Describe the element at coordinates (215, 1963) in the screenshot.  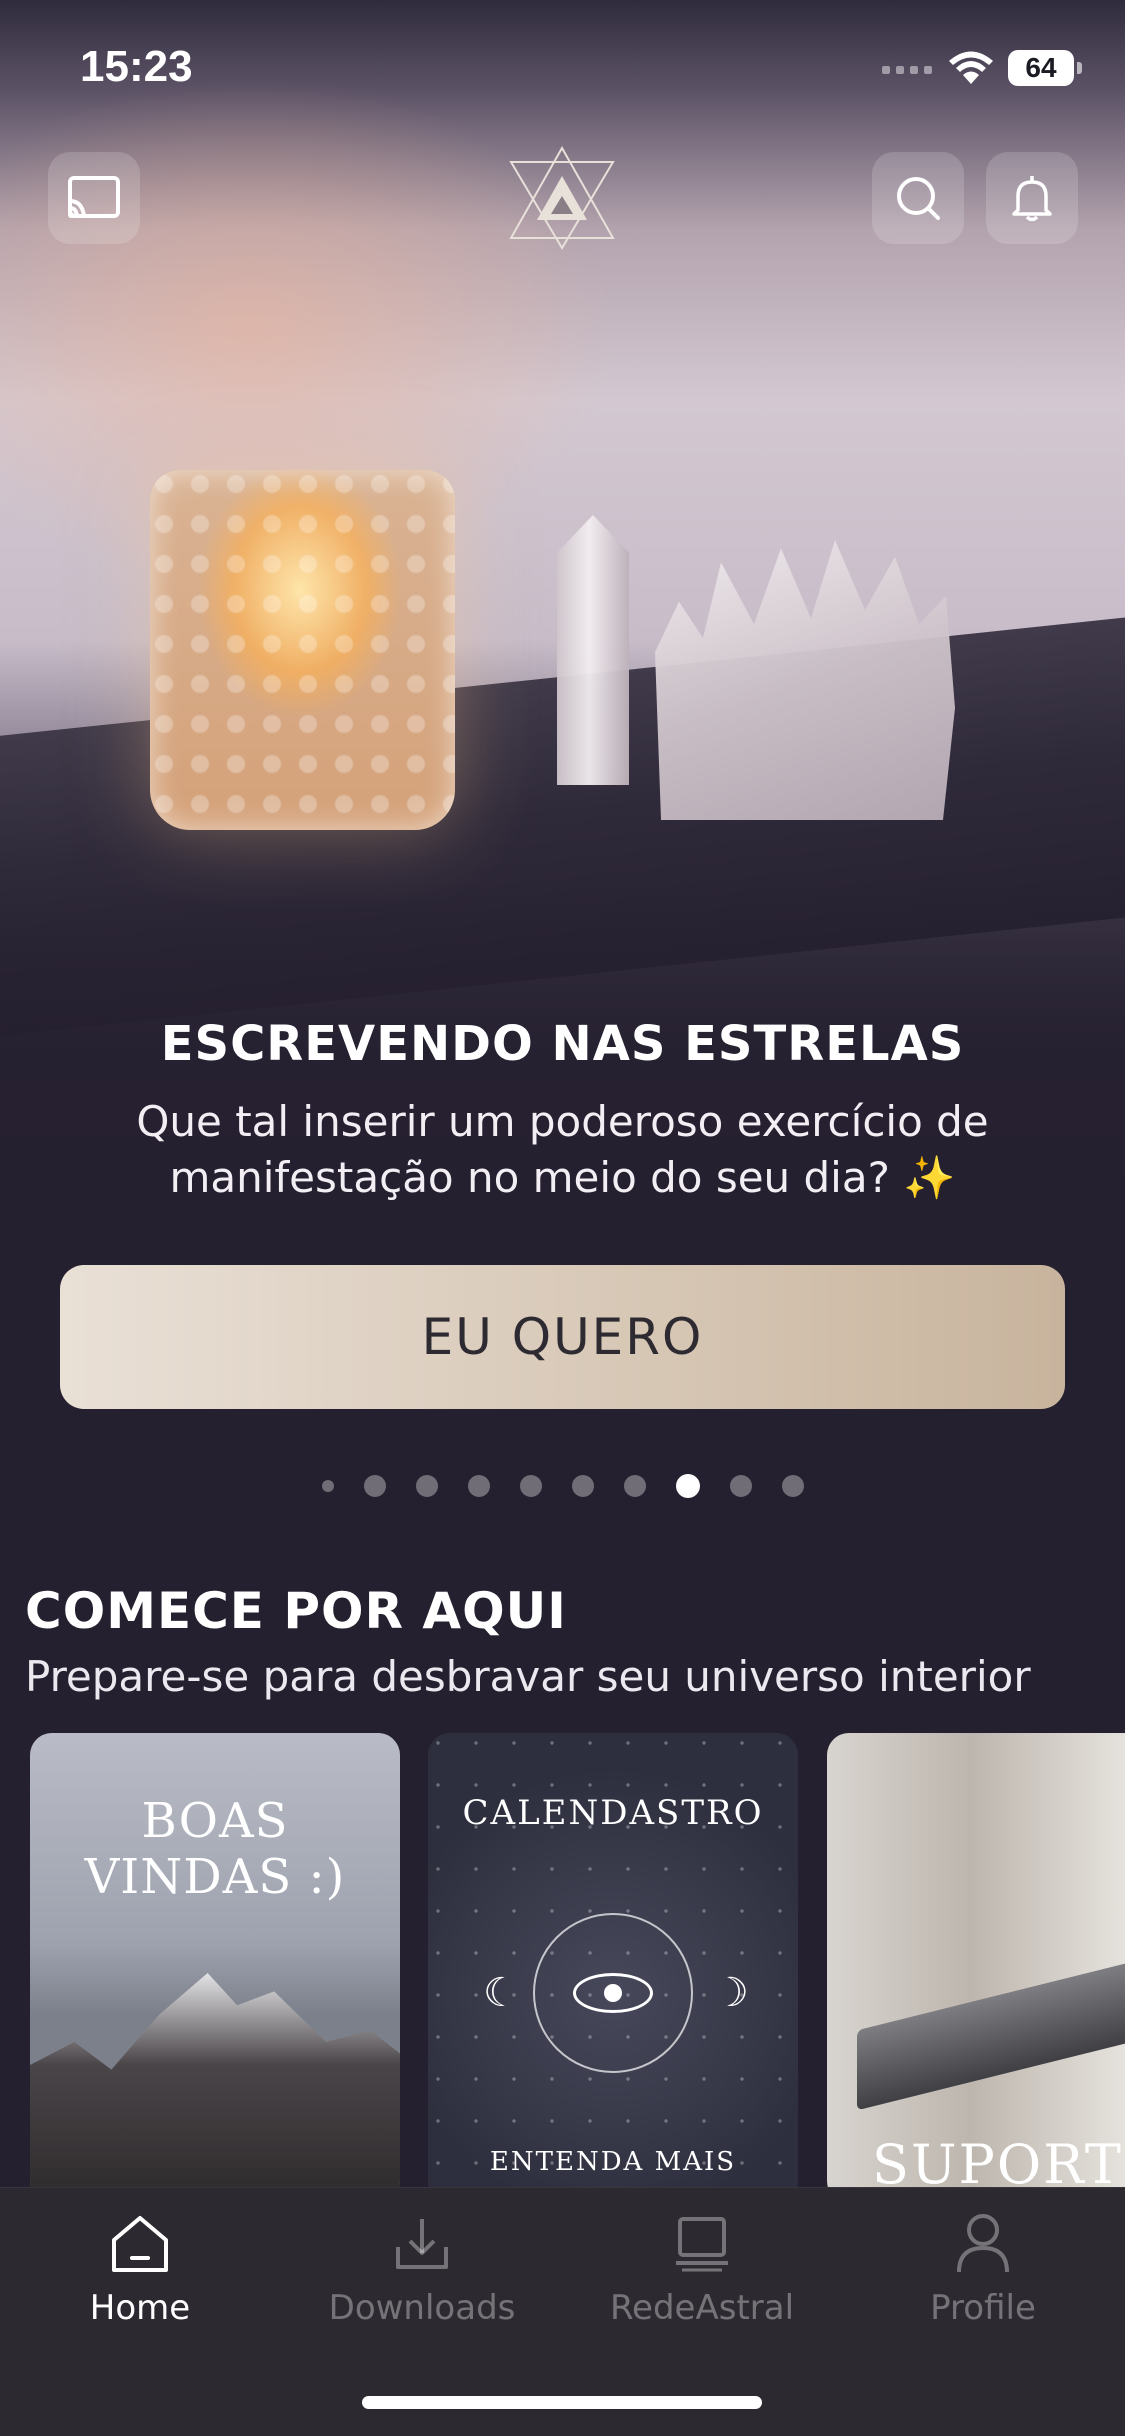
I see `card-boas-vindas: BOAS VINDAS :)` at that location.